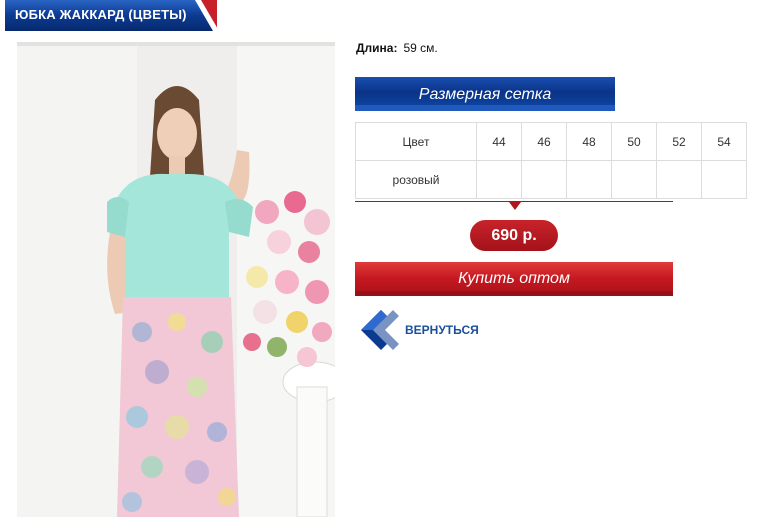  I want to click on size-table-header-48: 48, so click(589, 141).